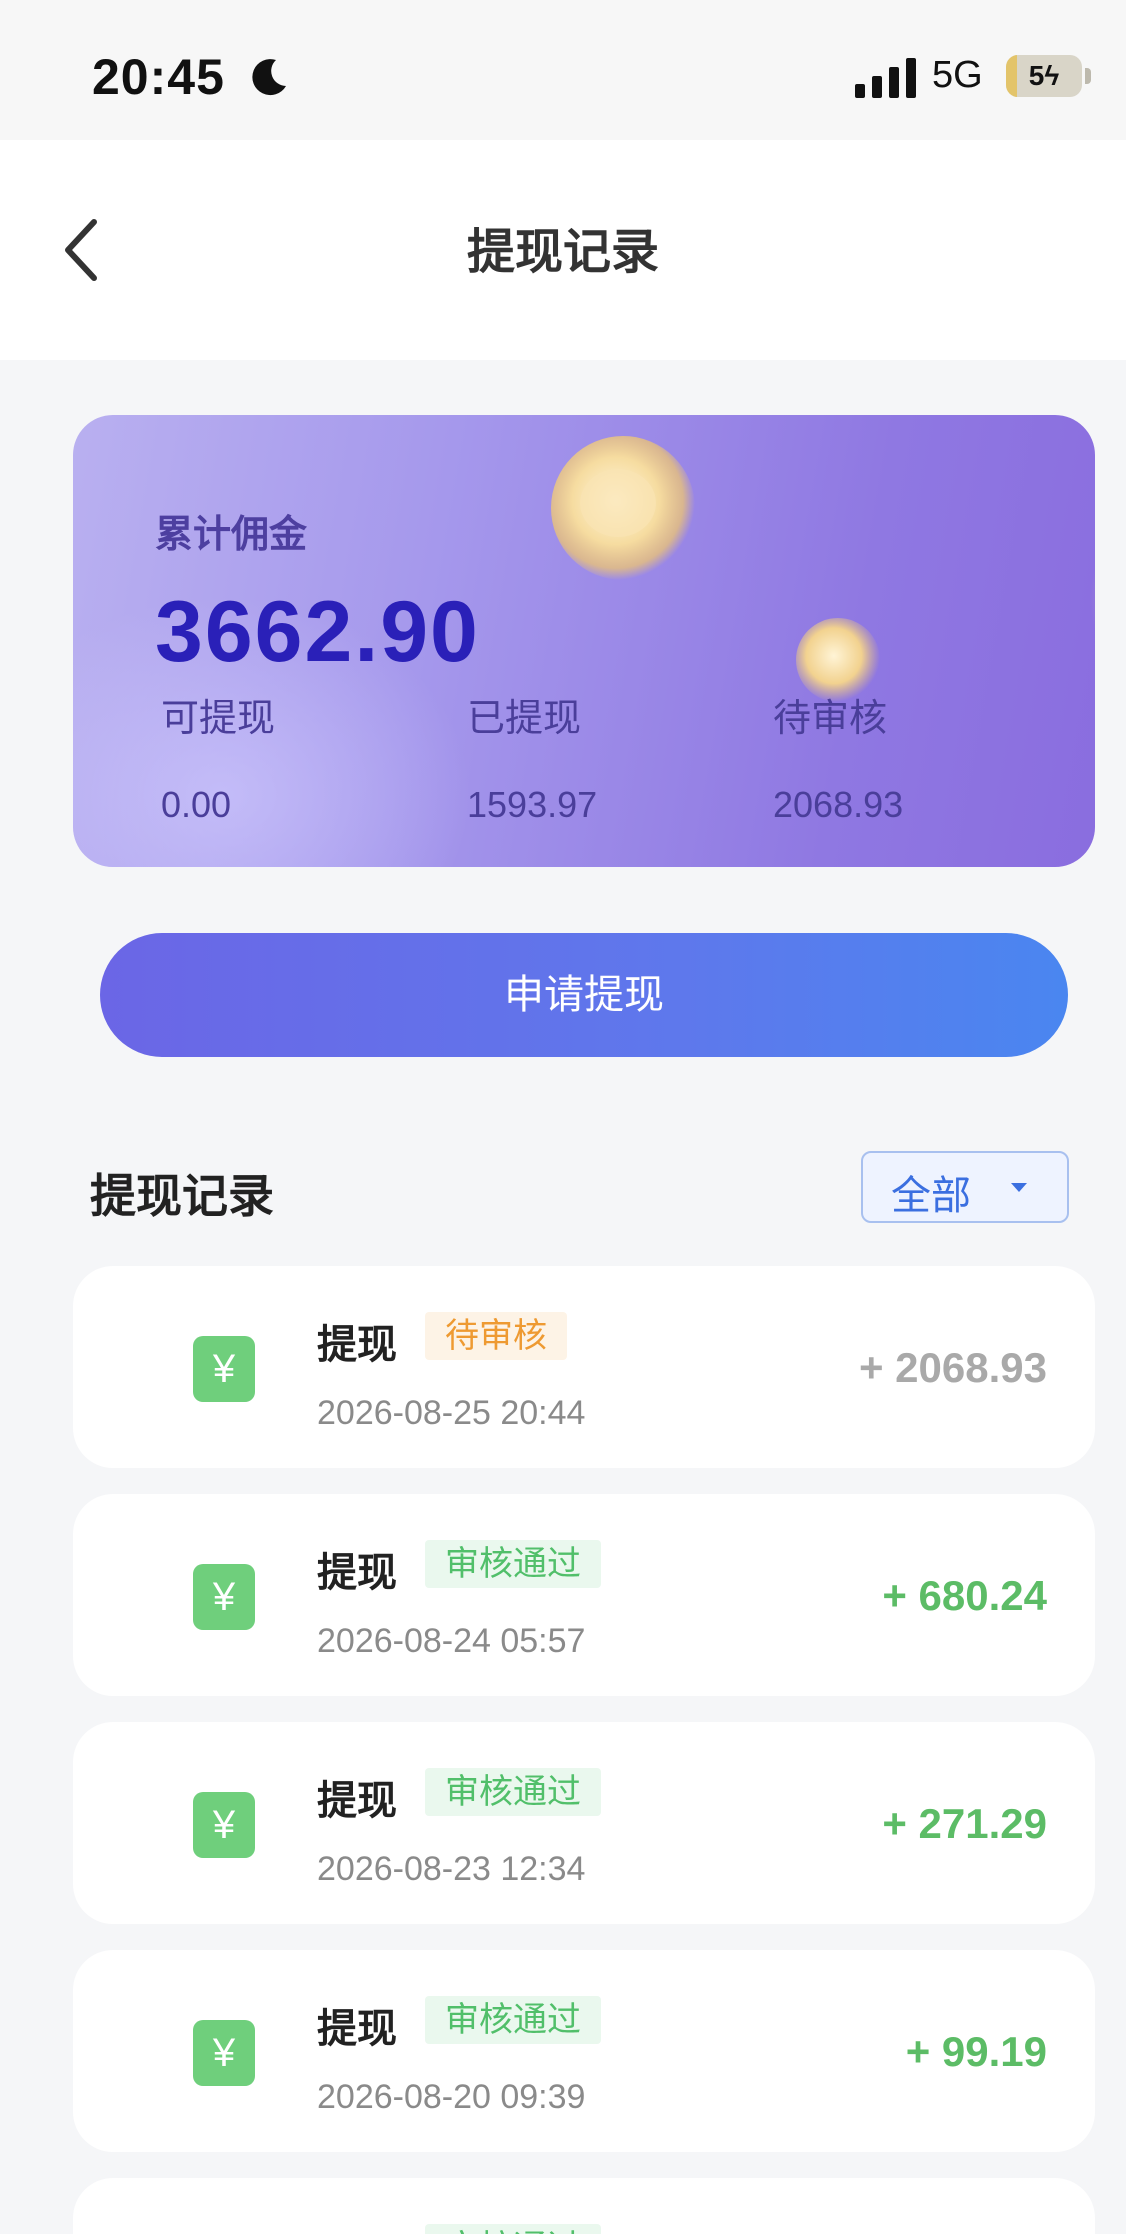 The height and width of the screenshot is (2234, 1126). I want to click on battery-cap, so click(1088, 76).